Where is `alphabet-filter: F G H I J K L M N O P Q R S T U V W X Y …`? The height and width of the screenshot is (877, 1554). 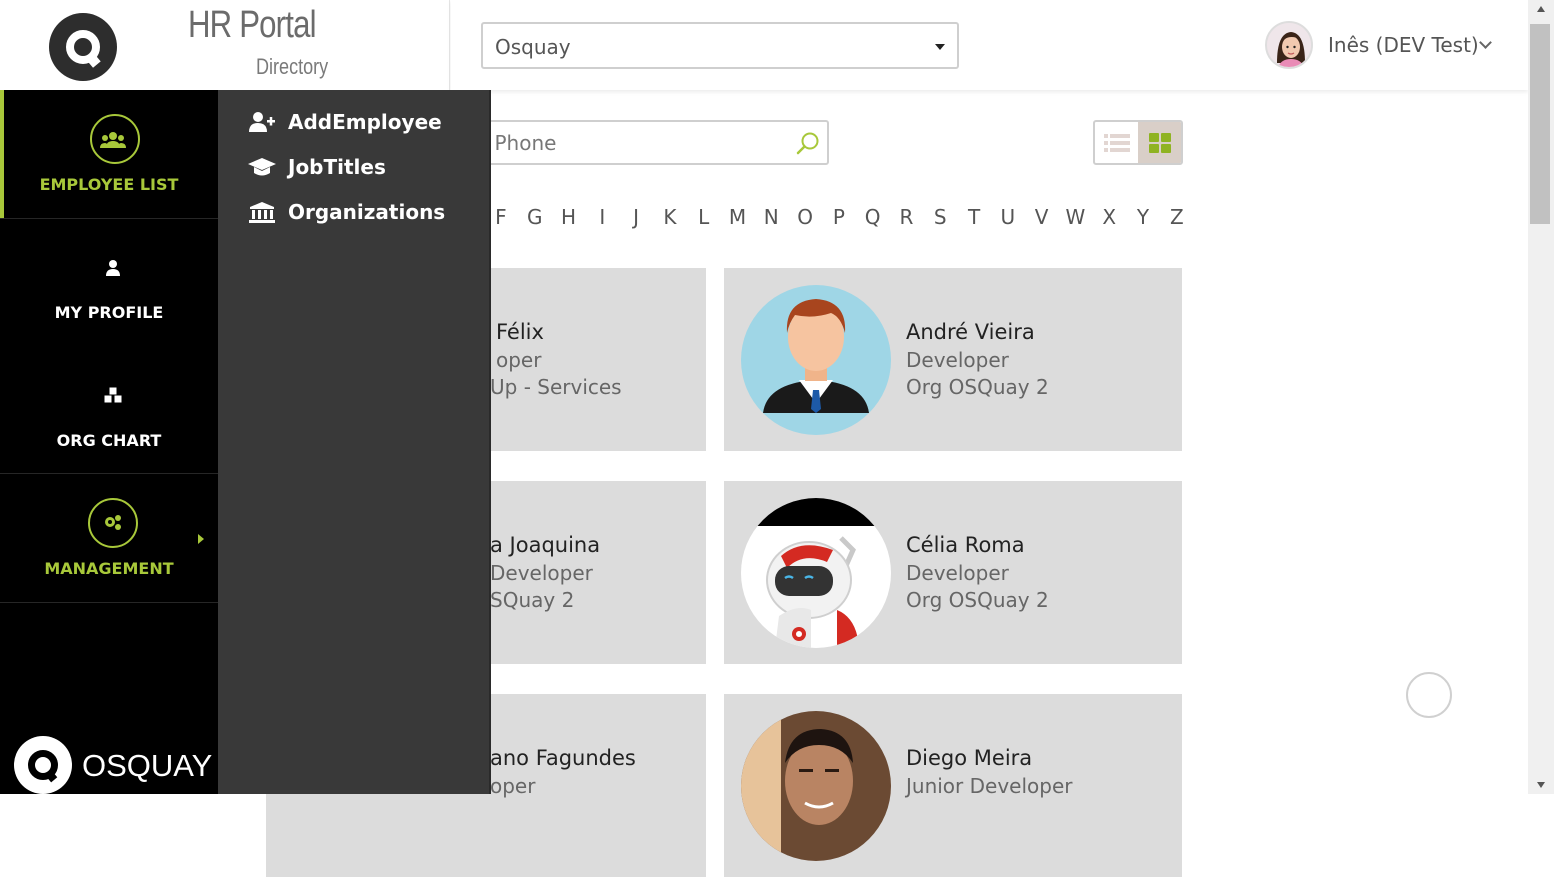
alphabet-filter: F G H I J K L M N O P Q R S T U V W X Y … is located at coordinates (839, 218).